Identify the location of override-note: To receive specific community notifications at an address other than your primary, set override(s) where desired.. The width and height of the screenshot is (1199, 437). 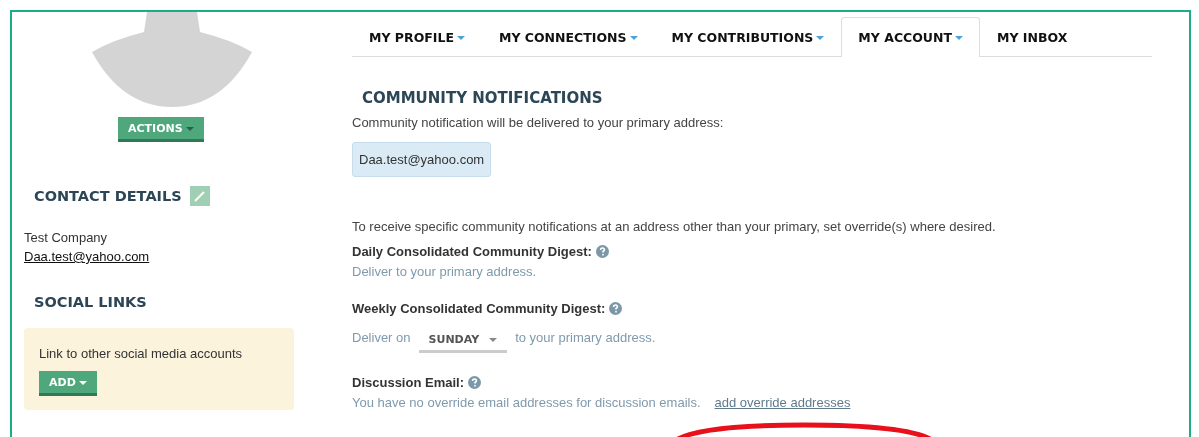
(674, 226).